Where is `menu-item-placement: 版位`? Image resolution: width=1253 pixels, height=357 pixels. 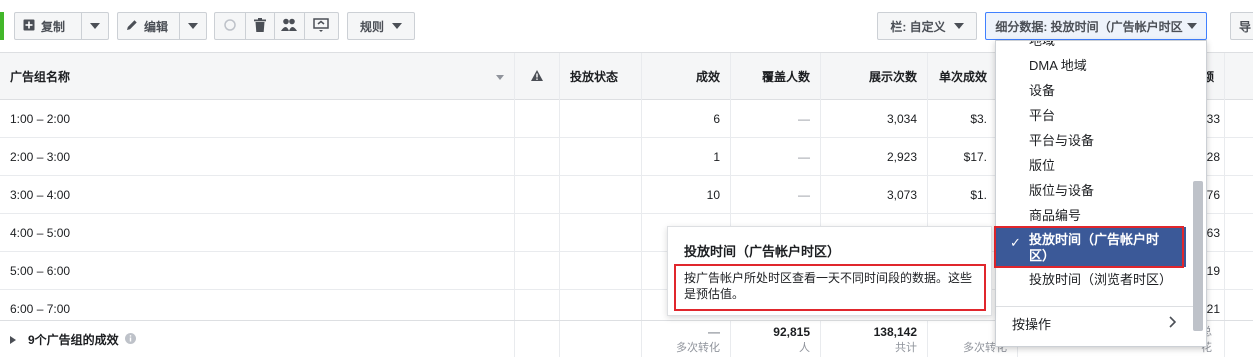 menu-item-placement: 版位 is located at coordinates (1091, 166).